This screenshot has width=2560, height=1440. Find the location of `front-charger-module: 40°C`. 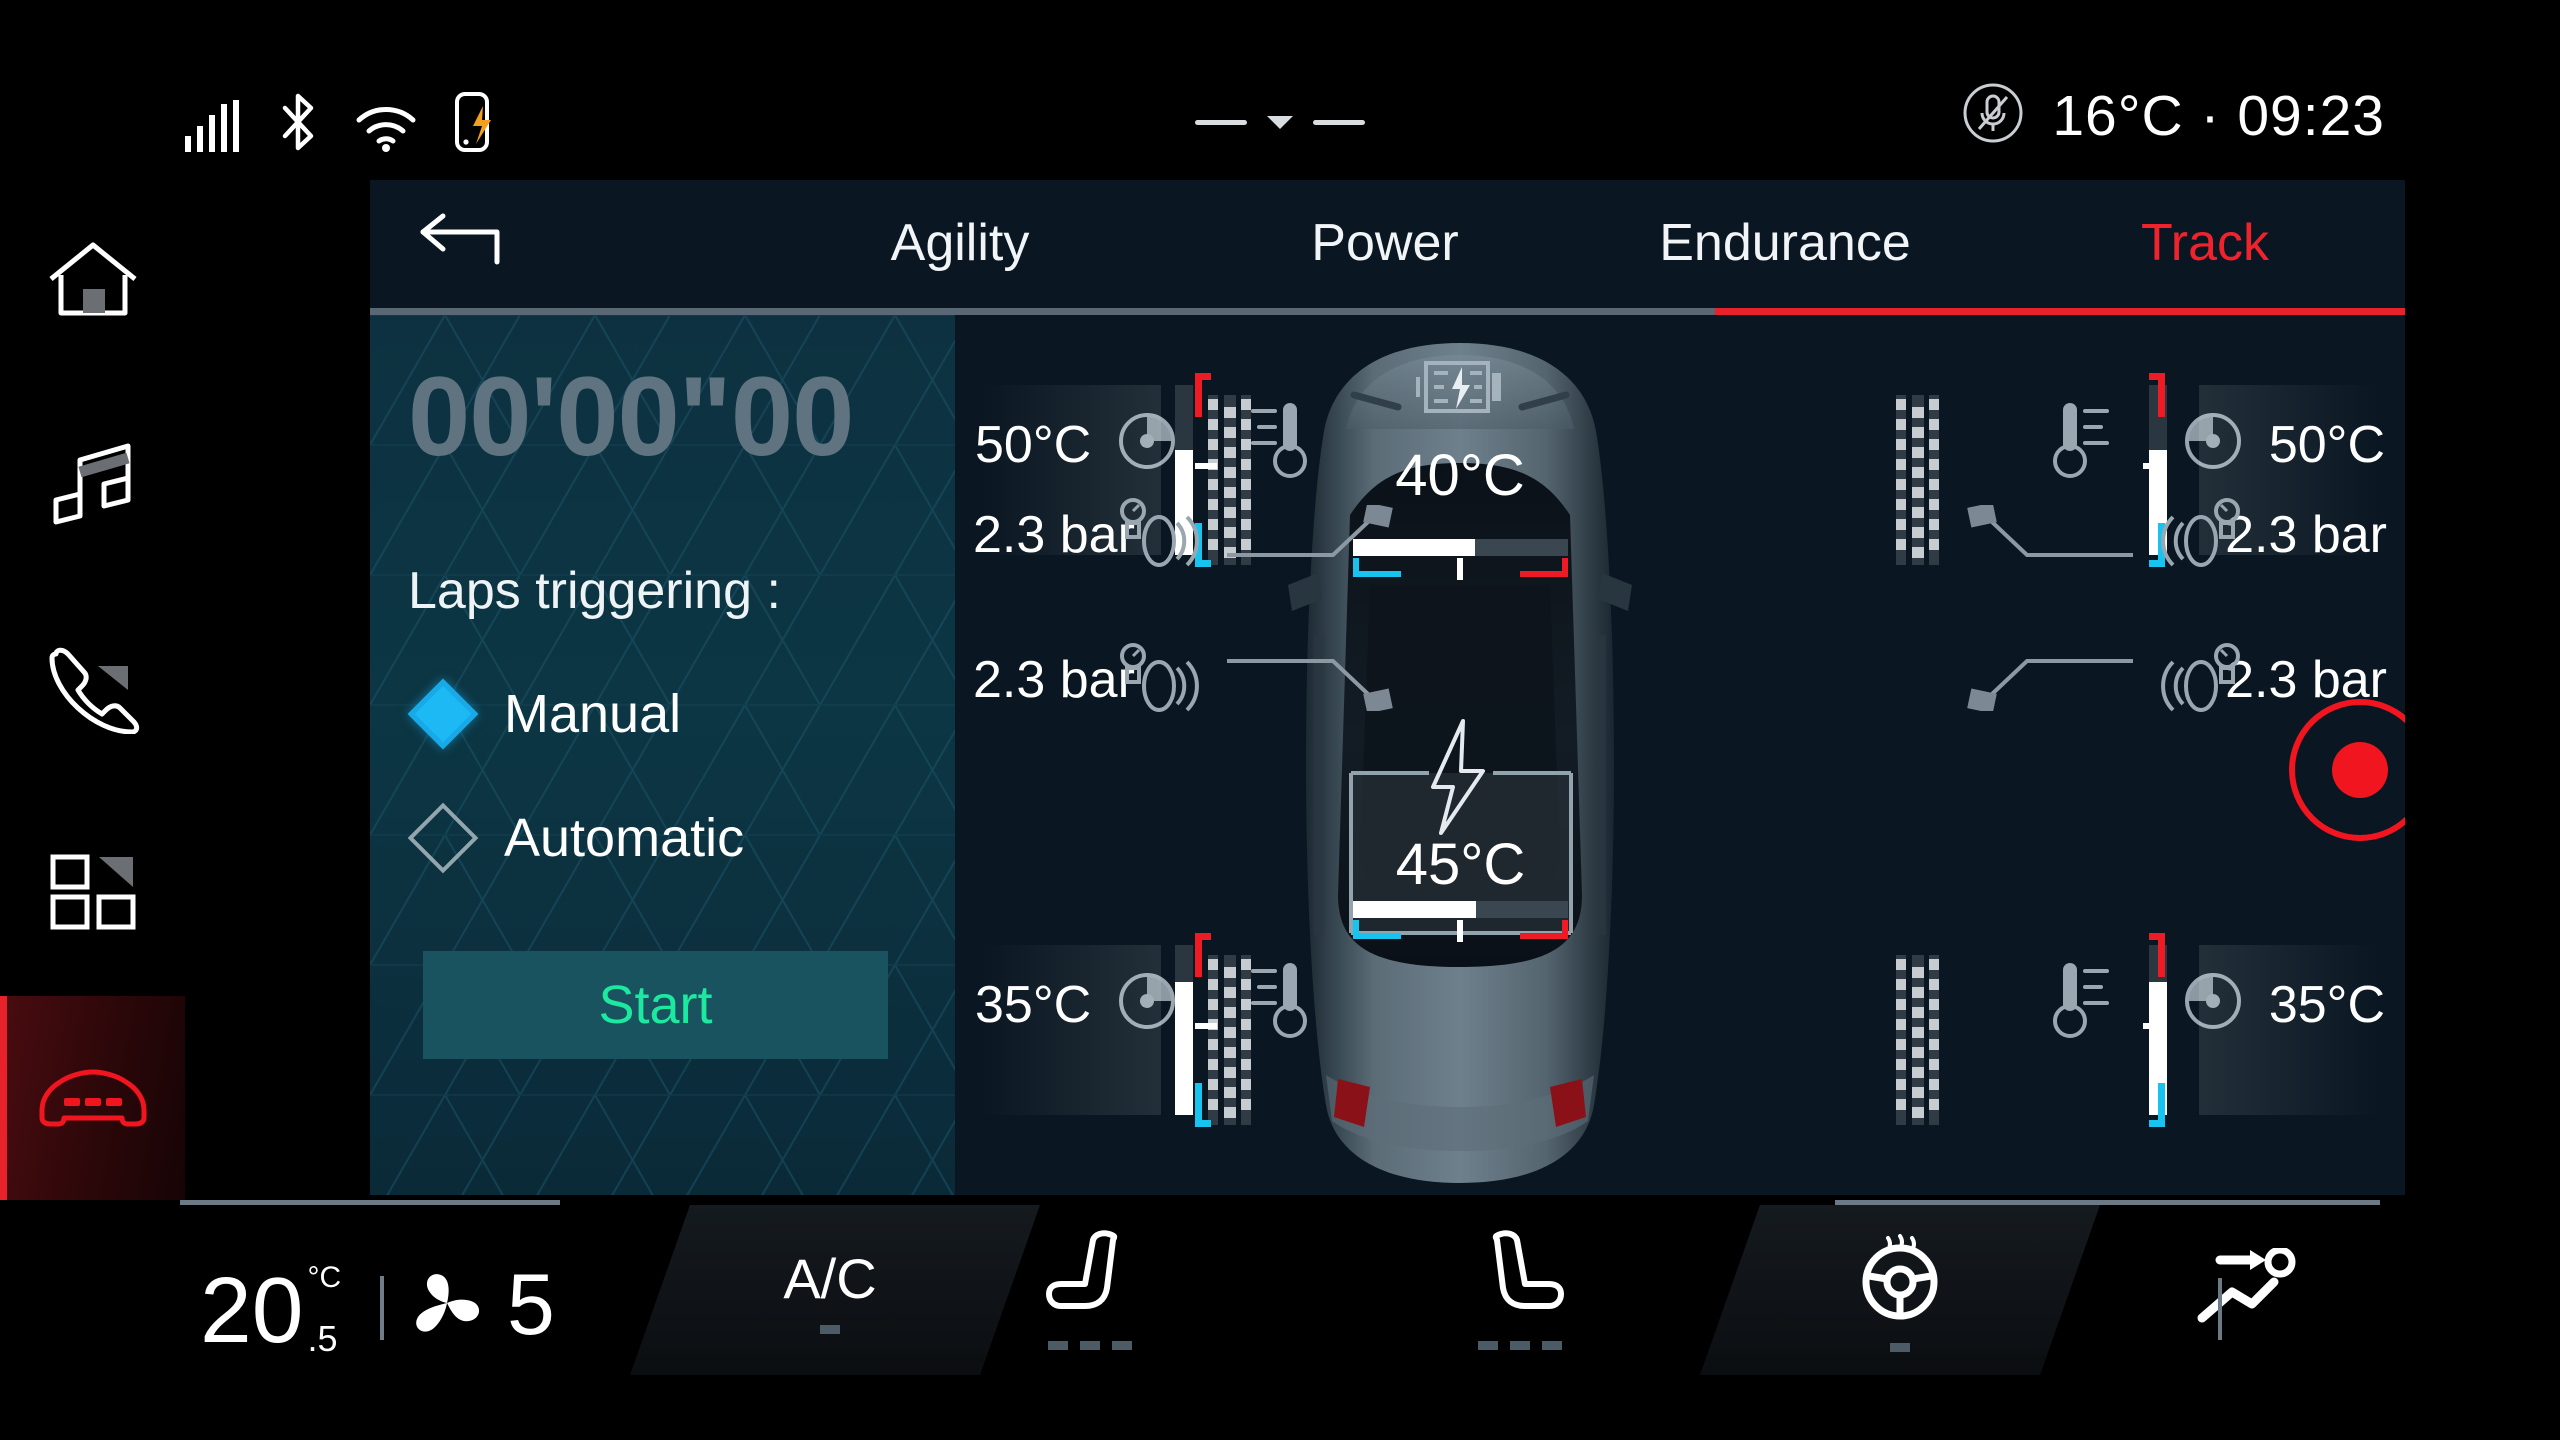

front-charger-module: 40°C is located at coordinates (1460, 470).